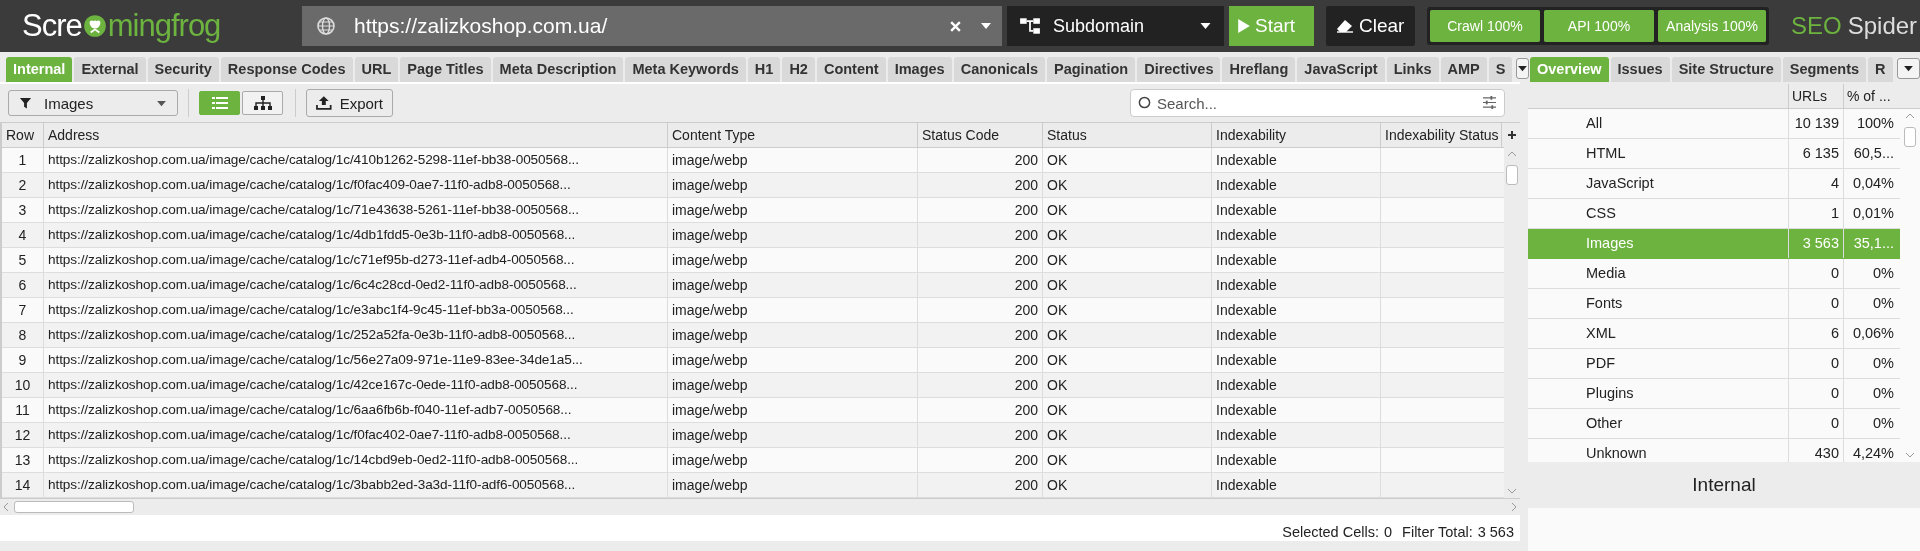 This screenshot has width=1920, height=551. What do you see at coordinates (23, 260) in the screenshot?
I see `table-cell: 5` at bounding box center [23, 260].